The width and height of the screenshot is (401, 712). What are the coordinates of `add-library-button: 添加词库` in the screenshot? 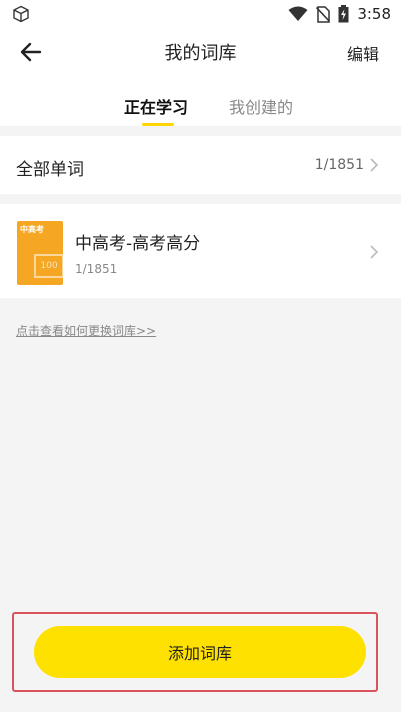 It's located at (200, 652).